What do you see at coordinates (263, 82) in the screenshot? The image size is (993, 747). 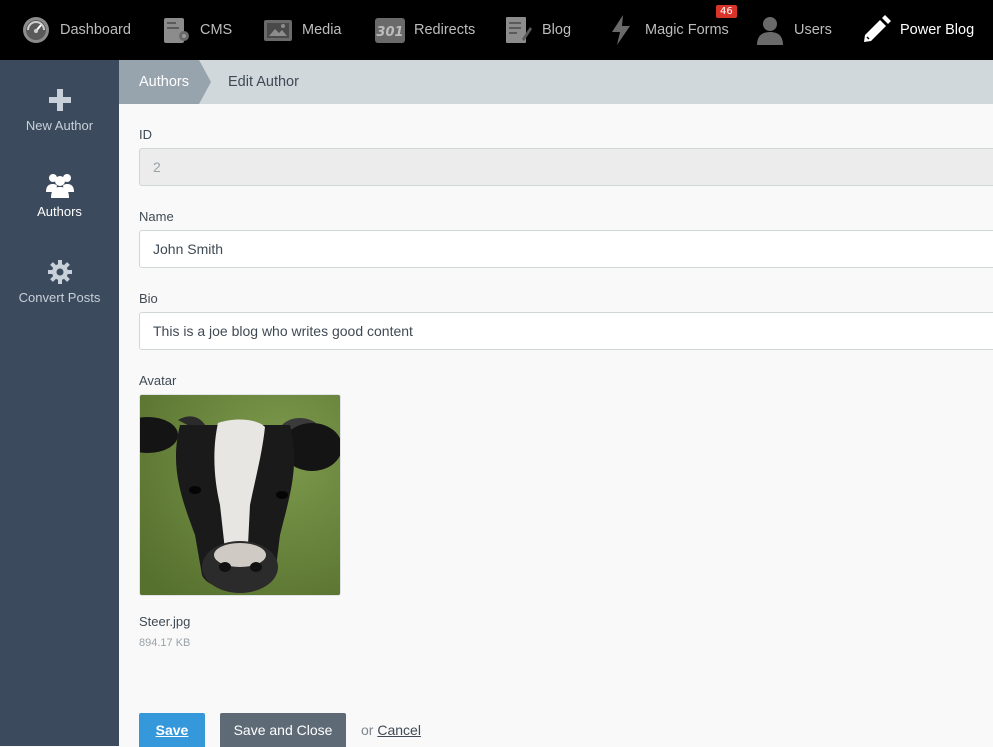 I see `breadcrumb-current: Edit Author` at bounding box center [263, 82].